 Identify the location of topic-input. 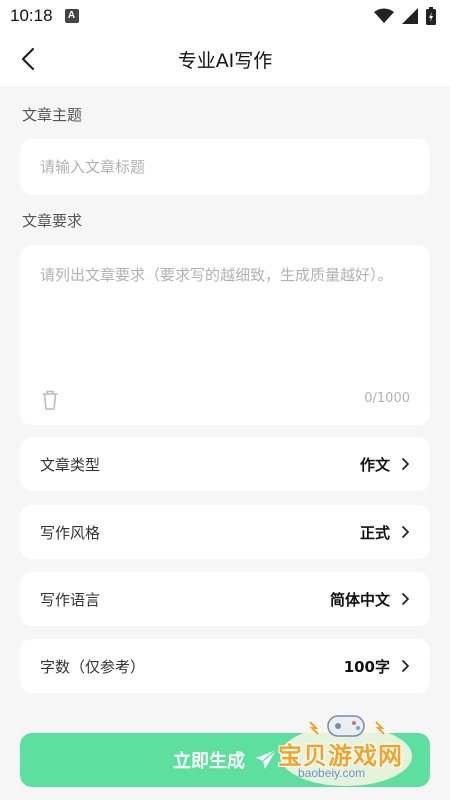
(225, 167).